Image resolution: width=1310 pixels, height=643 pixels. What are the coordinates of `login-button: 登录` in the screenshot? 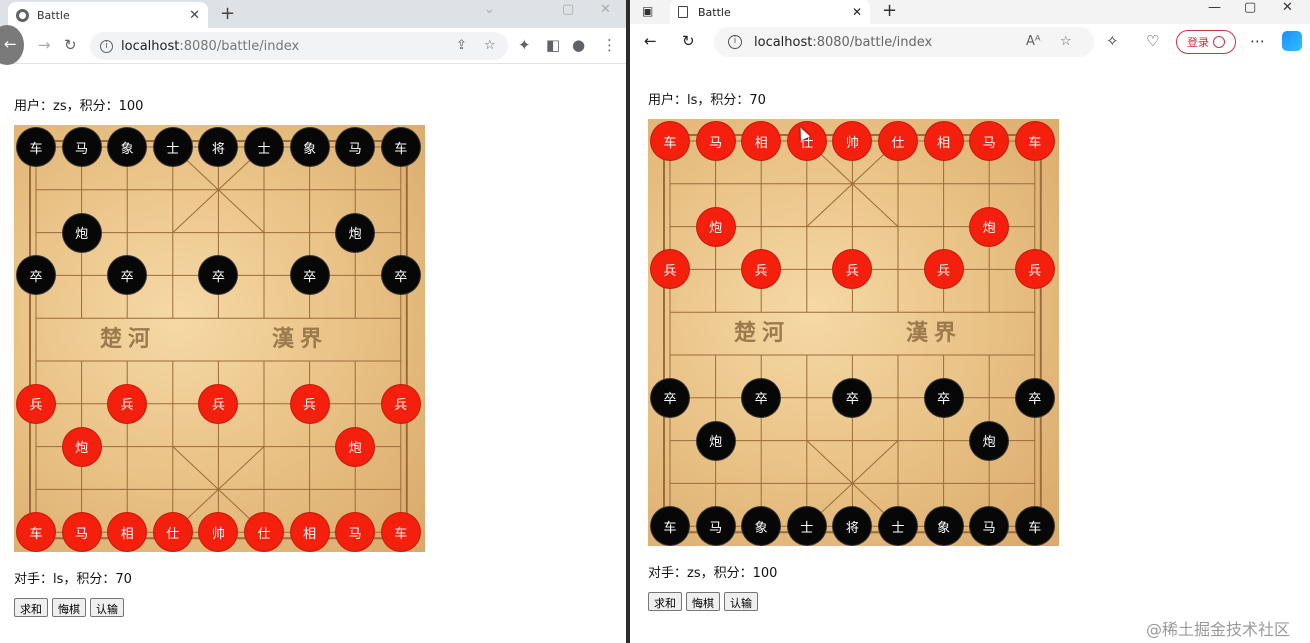 It's located at (1206, 42).